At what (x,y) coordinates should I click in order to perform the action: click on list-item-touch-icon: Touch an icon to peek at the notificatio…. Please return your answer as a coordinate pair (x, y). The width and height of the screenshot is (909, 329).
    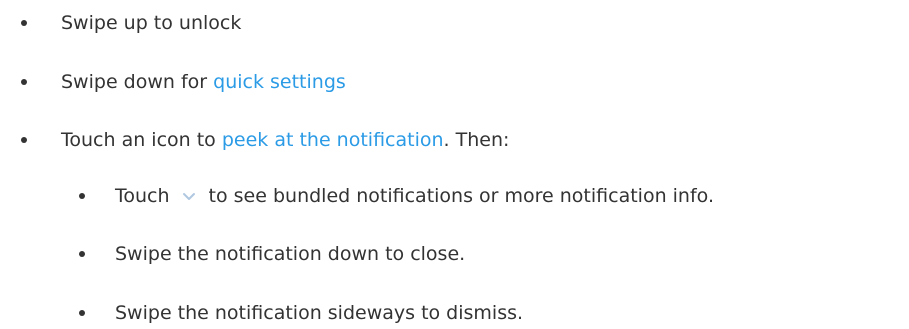
    Looking at the image, I should click on (454, 140).